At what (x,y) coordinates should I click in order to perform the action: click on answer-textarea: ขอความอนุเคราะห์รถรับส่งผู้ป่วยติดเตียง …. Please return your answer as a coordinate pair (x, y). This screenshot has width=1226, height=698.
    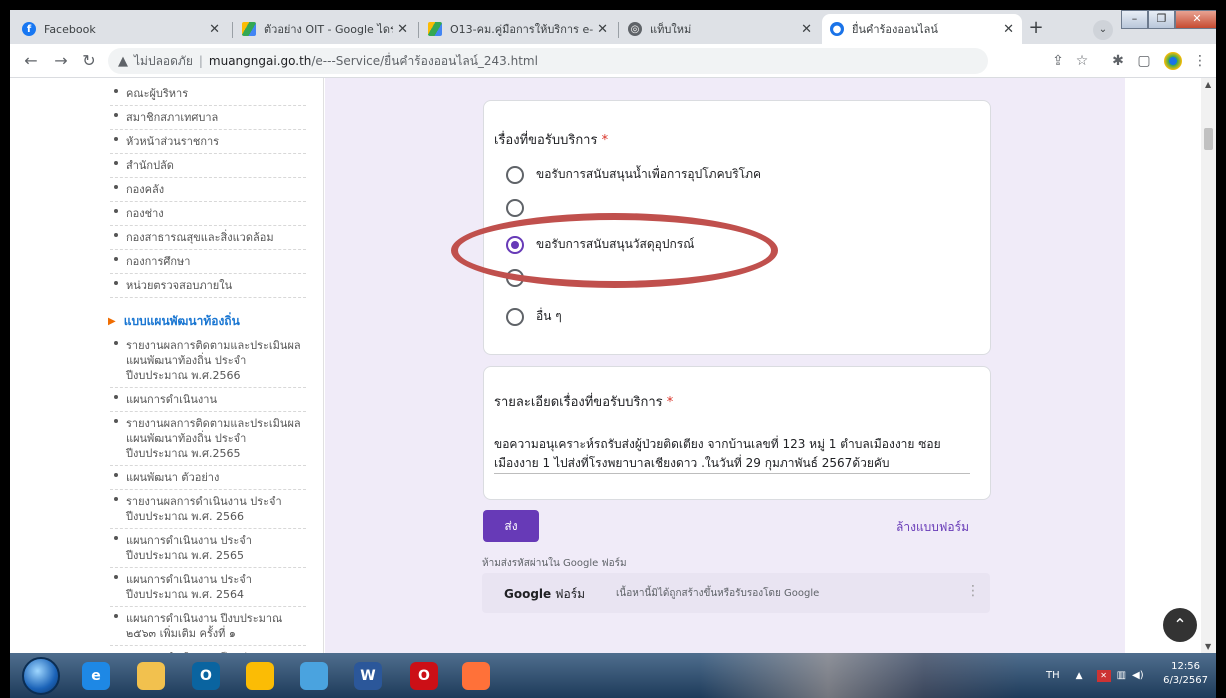
    Looking at the image, I should click on (732, 454).